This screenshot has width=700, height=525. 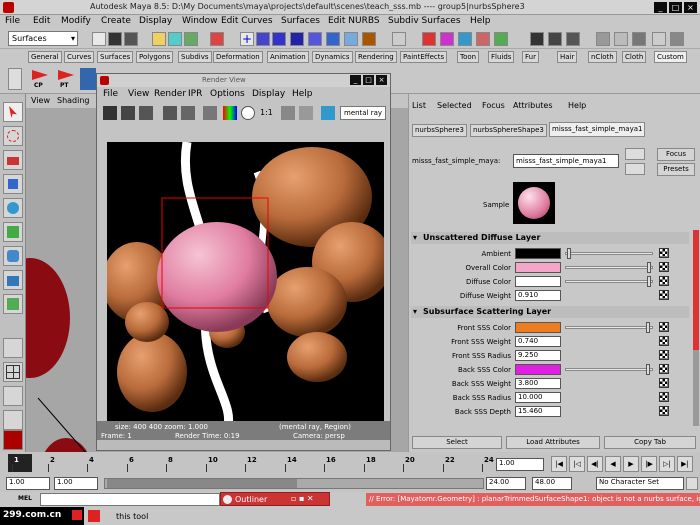 What do you see at coordinates (315, 39) in the screenshot?
I see `construction-icon` at bounding box center [315, 39].